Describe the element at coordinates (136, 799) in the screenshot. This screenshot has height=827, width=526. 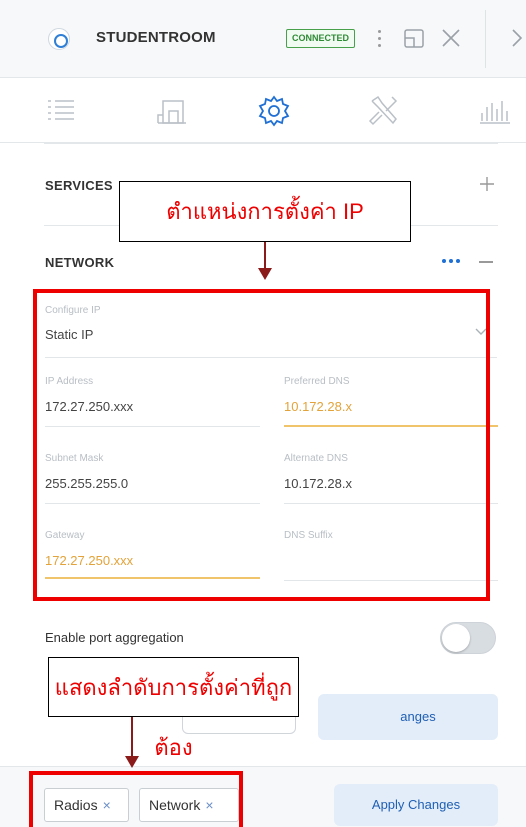
I see `chips-highlight` at that location.